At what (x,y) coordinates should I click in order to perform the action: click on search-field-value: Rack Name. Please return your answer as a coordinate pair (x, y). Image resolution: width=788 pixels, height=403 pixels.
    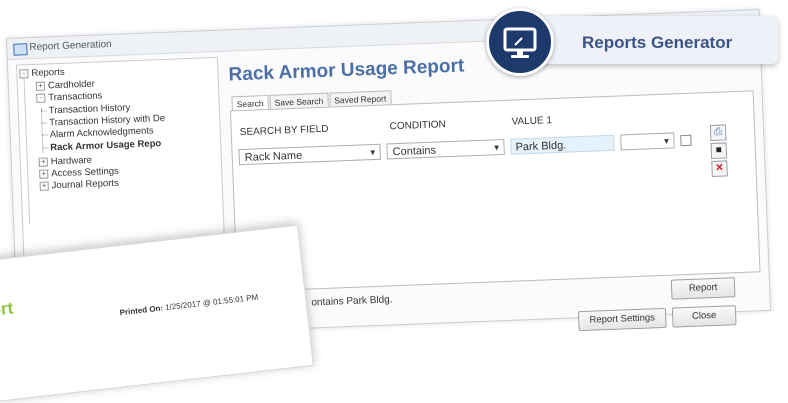
    Looking at the image, I should click on (273, 156).